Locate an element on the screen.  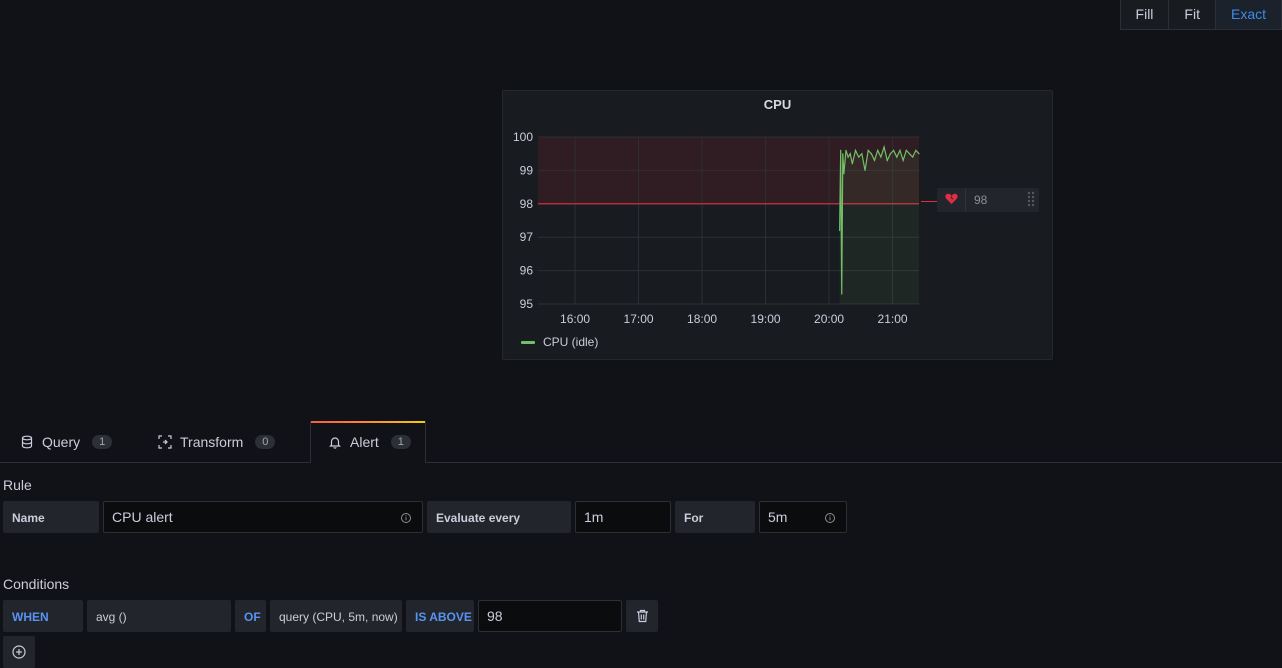
condition-when-keyword: WHEN is located at coordinates (43, 616).